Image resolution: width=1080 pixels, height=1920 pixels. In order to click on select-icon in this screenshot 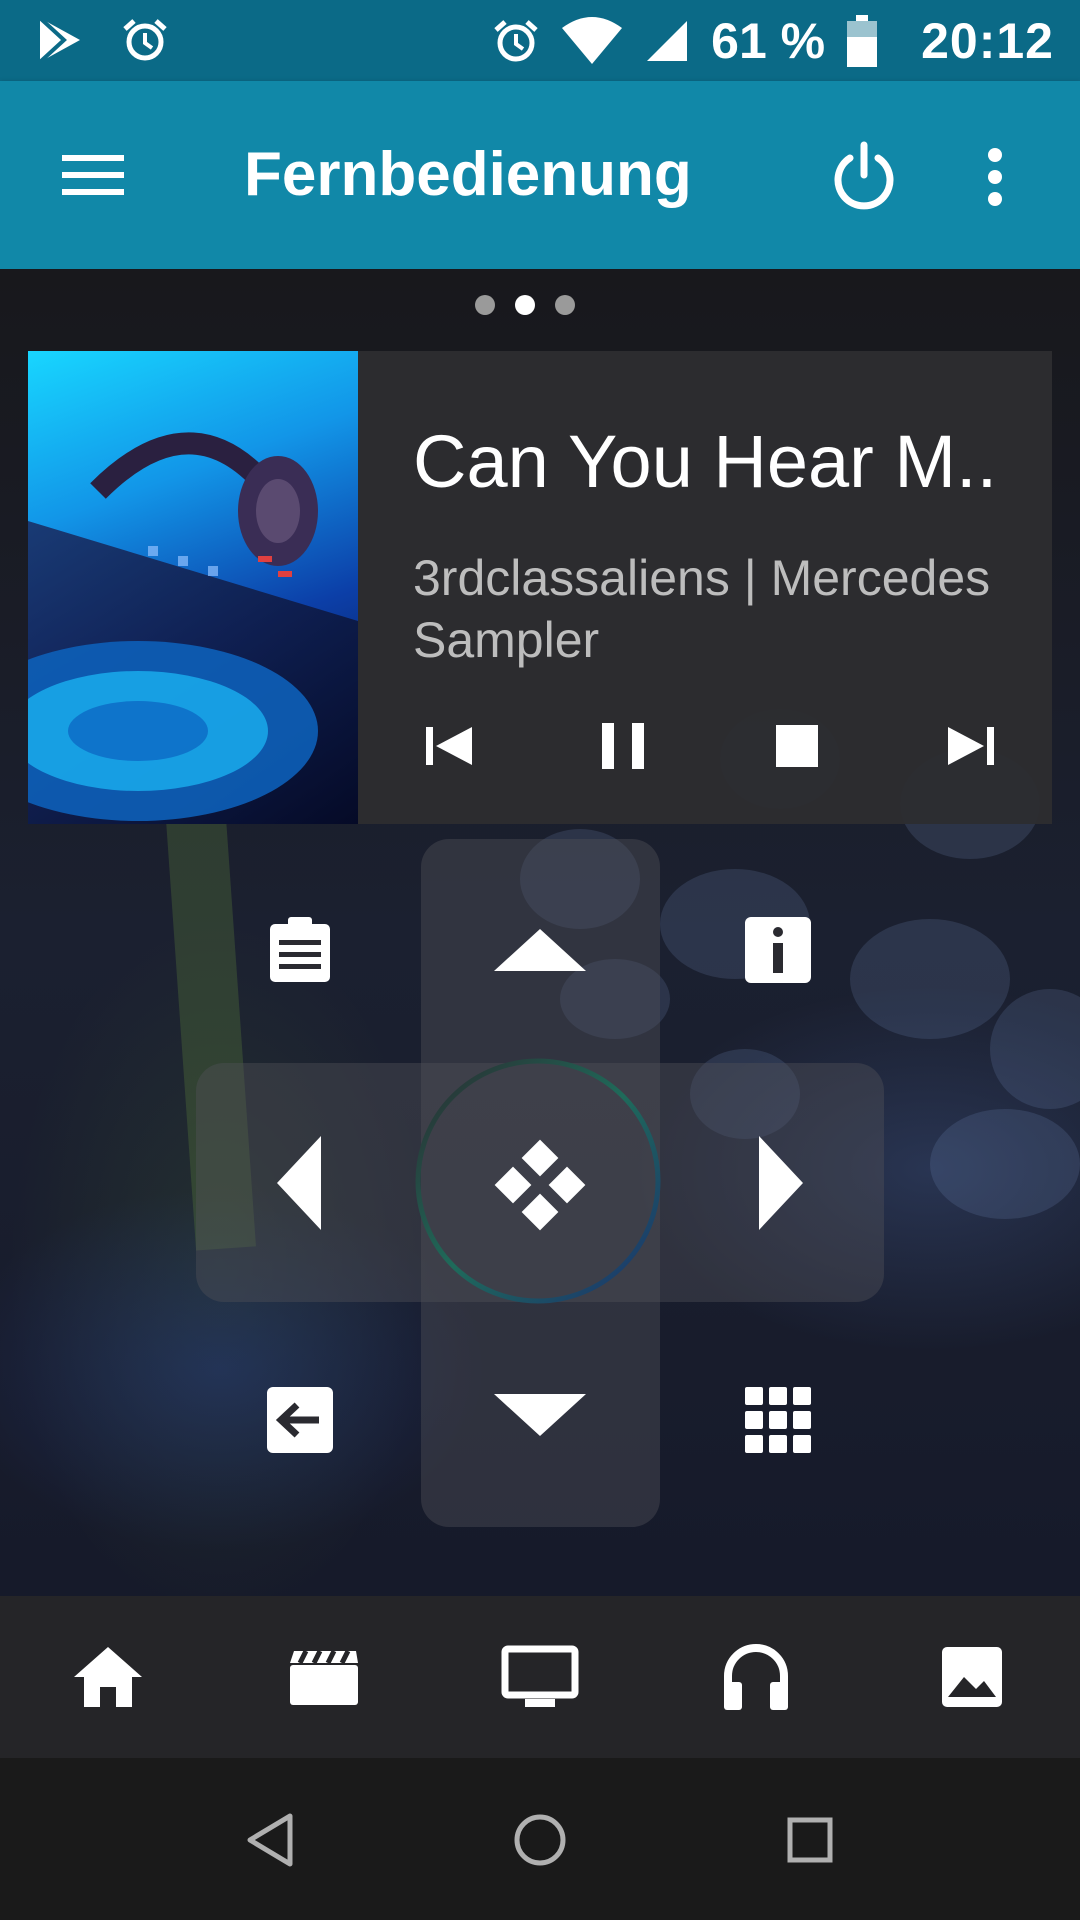, I will do `click(540, 1185)`.